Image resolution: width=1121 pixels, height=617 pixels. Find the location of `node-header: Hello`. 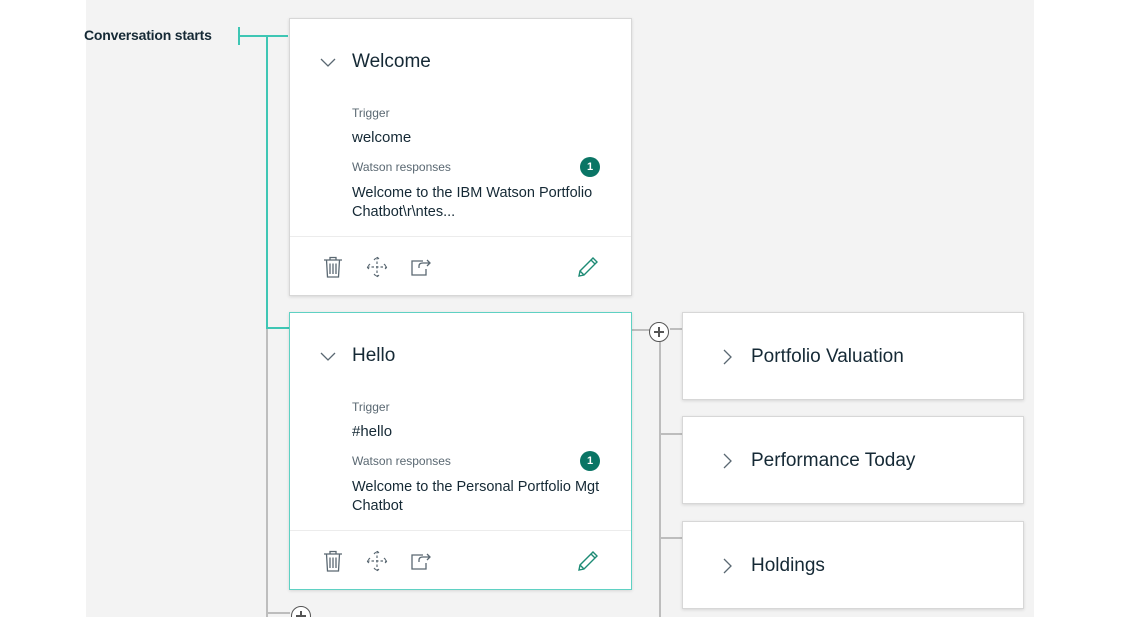

node-header: Hello is located at coordinates (357, 356).